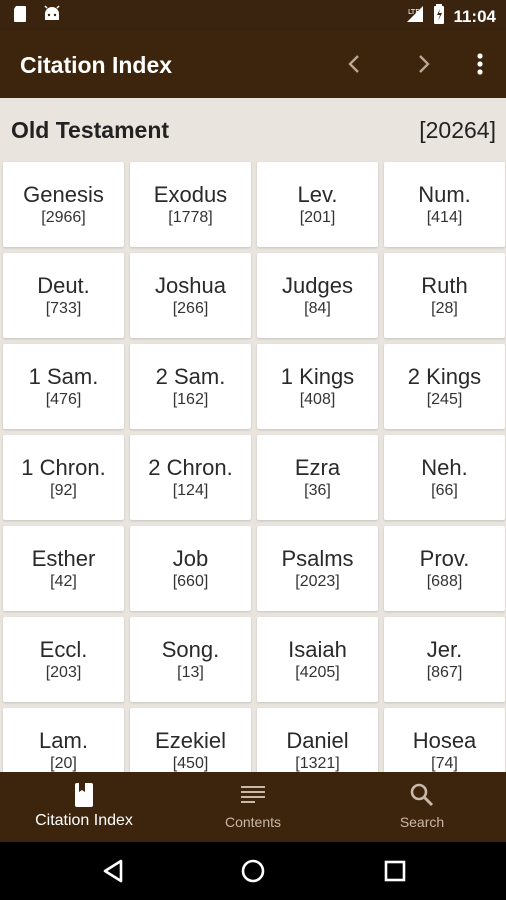 This screenshot has height=900, width=506. What do you see at coordinates (96, 65) in the screenshot?
I see `app-title: Citation Index` at bounding box center [96, 65].